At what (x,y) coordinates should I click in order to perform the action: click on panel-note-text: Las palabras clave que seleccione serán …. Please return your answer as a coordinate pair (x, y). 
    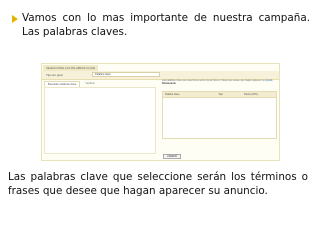
    Looking at the image, I should click on (213, 80).